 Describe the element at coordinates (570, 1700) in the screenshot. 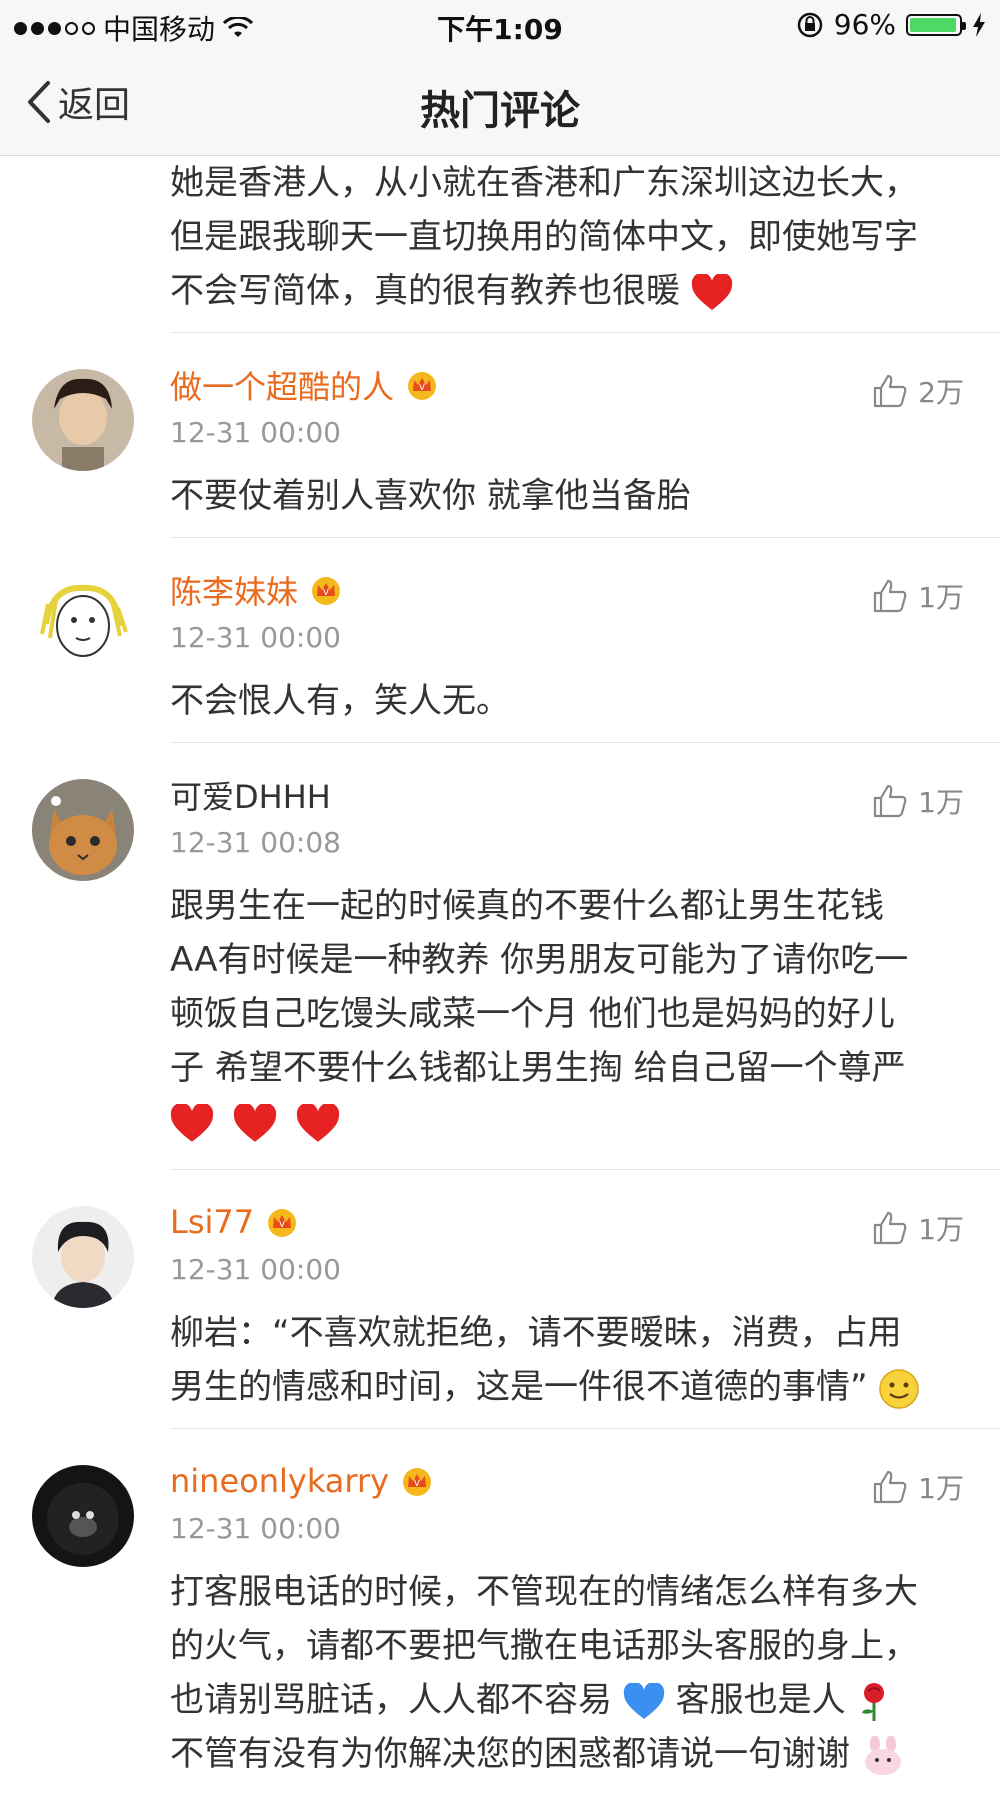

I see `comment-line: 也请别骂脏话，人人都不容易 客服也是人` at that location.